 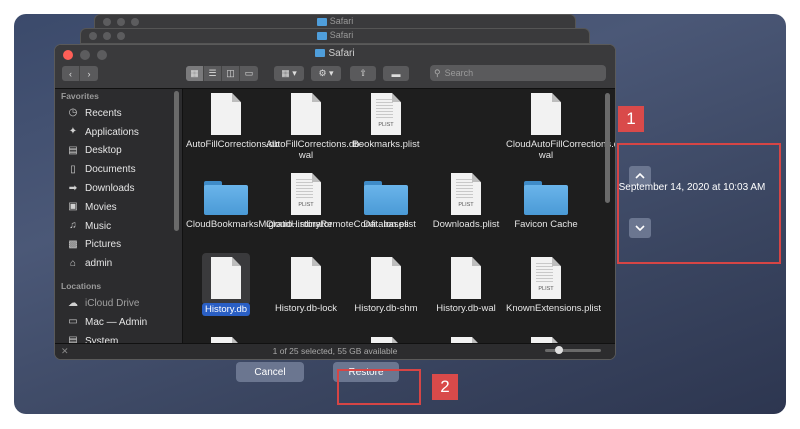 I want to click on file-name: Downloads.plist, so click(x=466, y=224).